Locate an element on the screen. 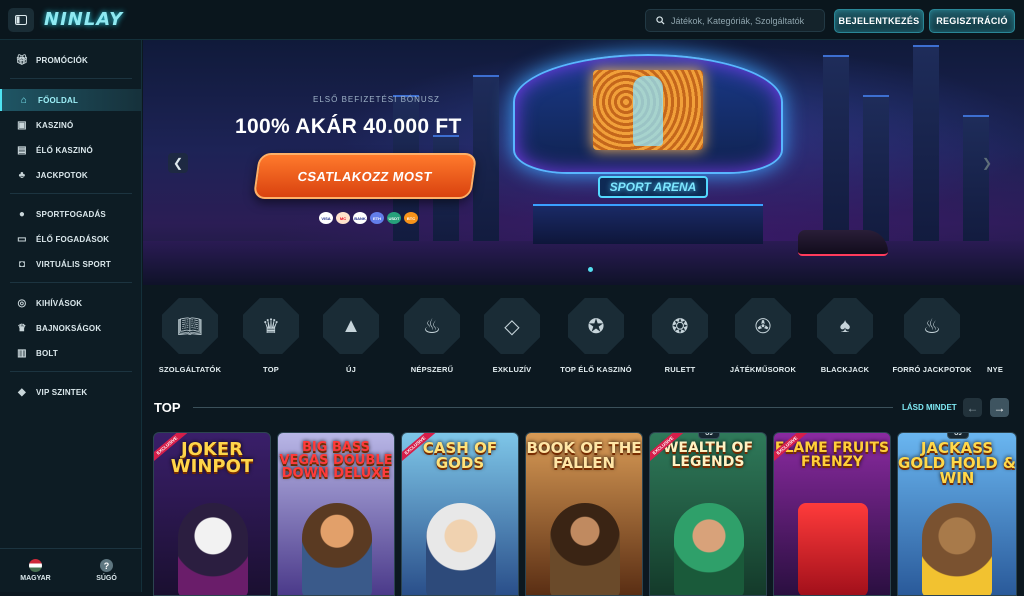  top-games-header: TOP LÁSD MINDET ← → is located at coordinates (583, 408).